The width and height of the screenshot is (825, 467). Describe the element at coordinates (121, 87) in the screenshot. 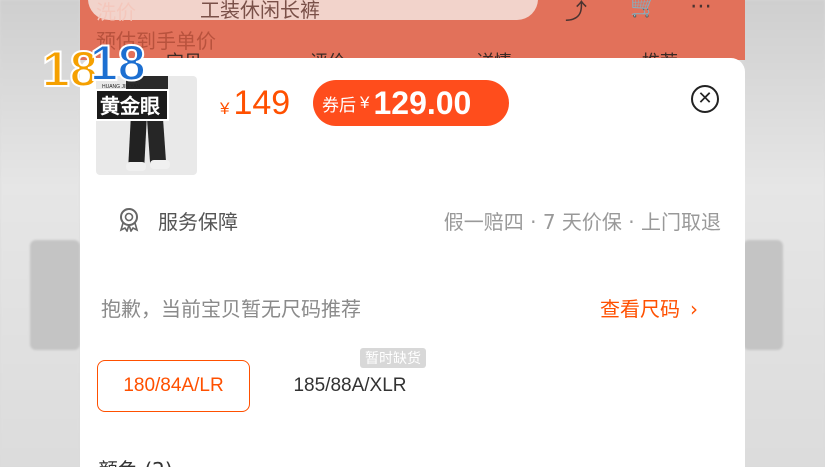

I see `svg-text: HUANG JIN YAN` at that location.